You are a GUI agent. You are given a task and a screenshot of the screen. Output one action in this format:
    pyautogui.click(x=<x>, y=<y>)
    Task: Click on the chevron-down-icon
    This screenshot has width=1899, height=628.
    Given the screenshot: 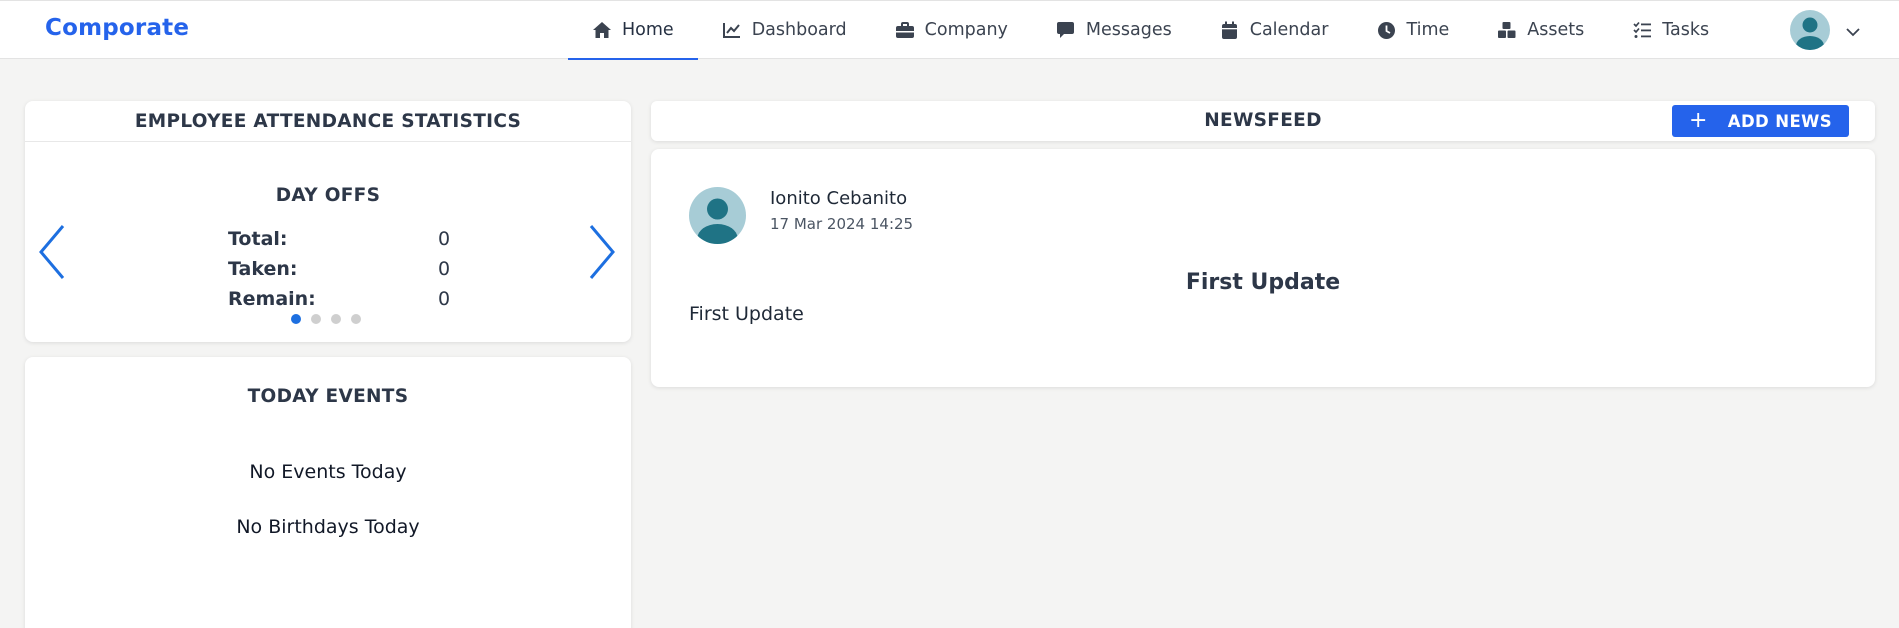 What is the action you would take?
    pyautogui.click(x=1853, y=32)
    